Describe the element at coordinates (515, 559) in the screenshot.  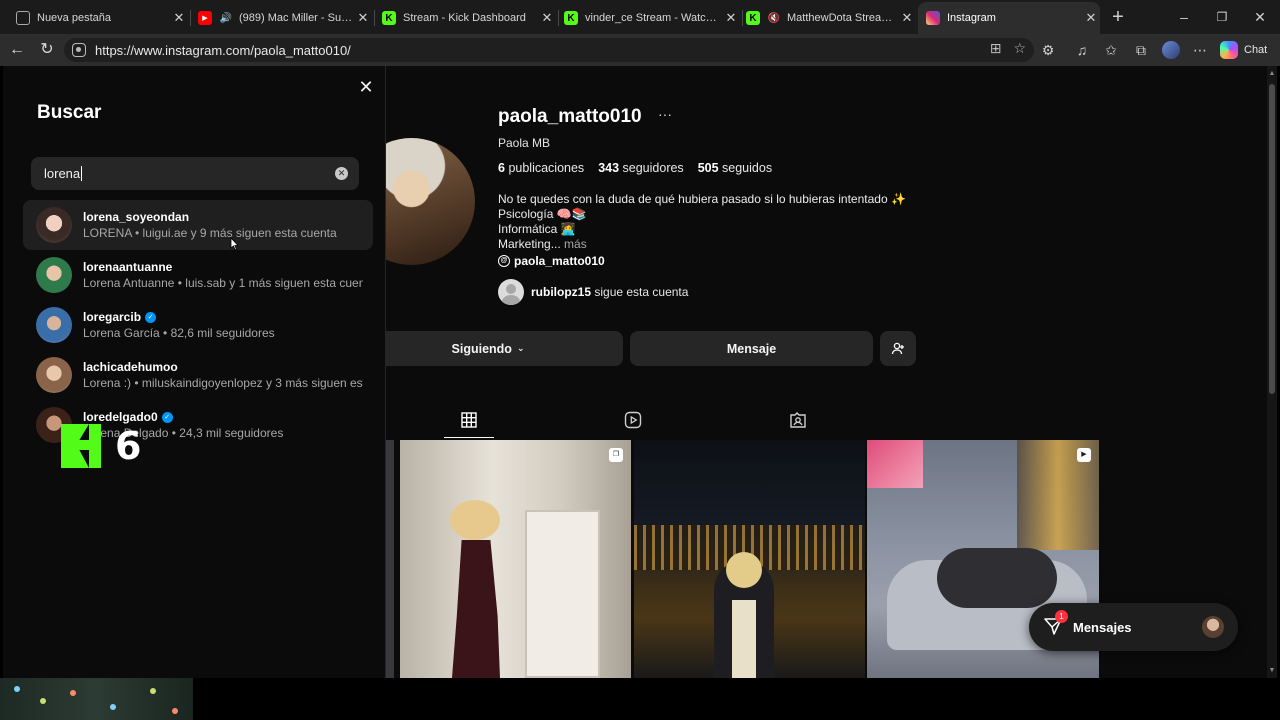
I see `post-thumbnail: ❐` at that location.